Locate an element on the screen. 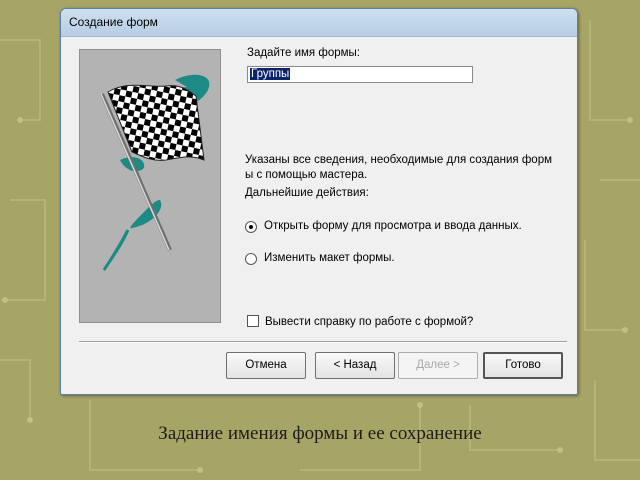  radio-selected-dot is located at coordinates (251, 227).